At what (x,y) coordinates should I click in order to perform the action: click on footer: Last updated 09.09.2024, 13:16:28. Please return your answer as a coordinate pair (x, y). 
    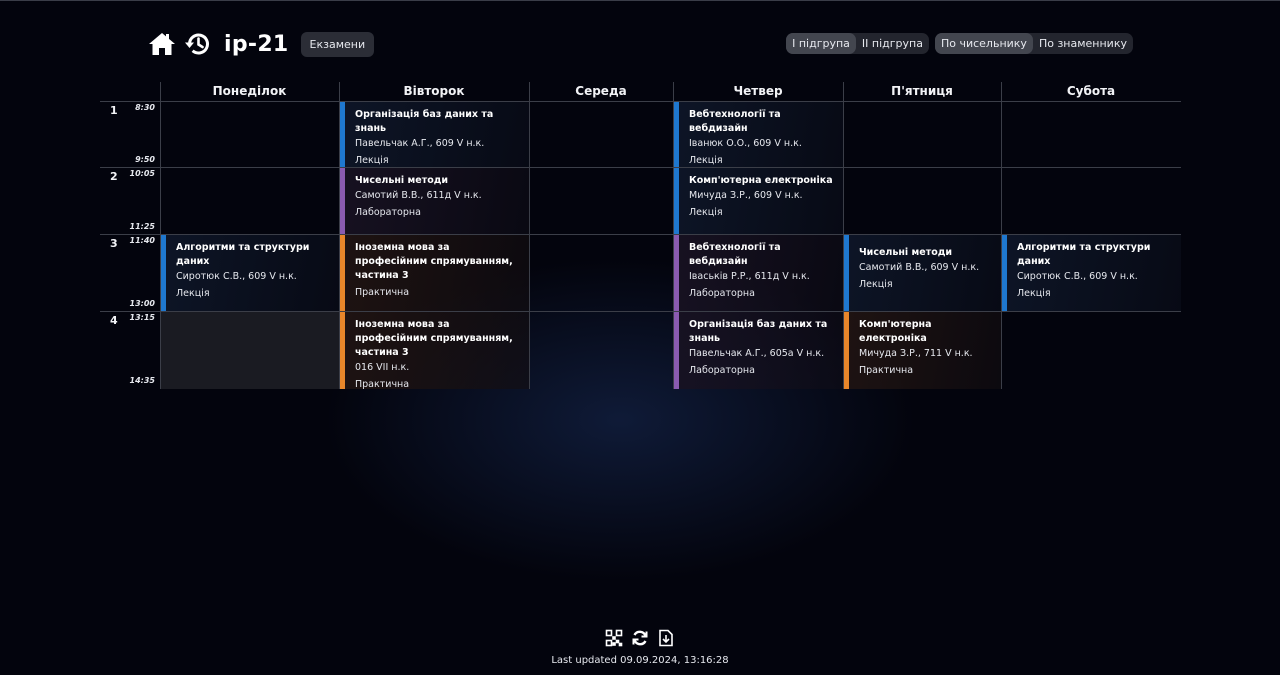
    Looking at the image, I should click on (640, 647).